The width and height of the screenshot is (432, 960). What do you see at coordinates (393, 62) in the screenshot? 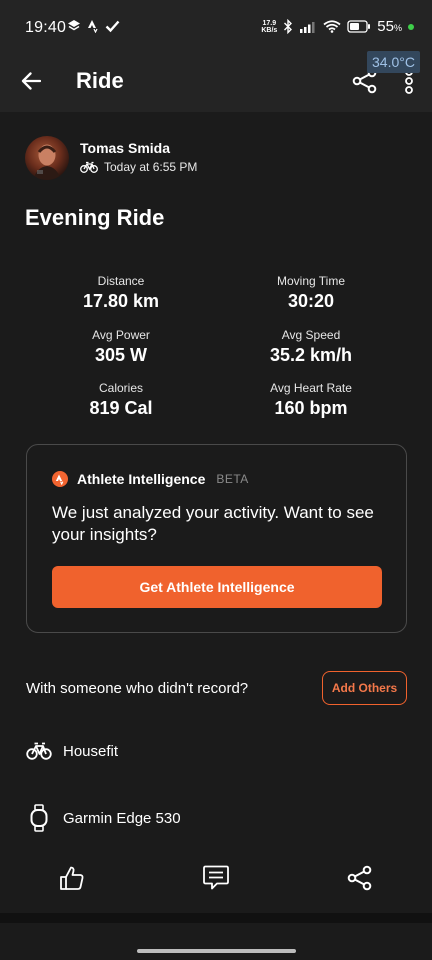
I see `temperature-overlay: 34.0°C` at bounding box center [393, 62].